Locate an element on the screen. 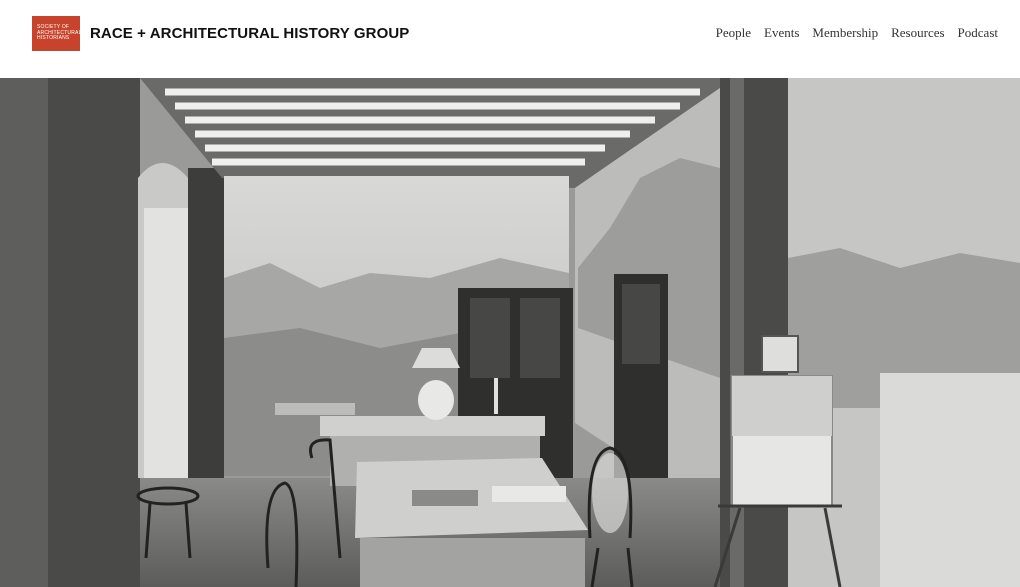  nav-link-people: People is located at coordinates (733, 33).